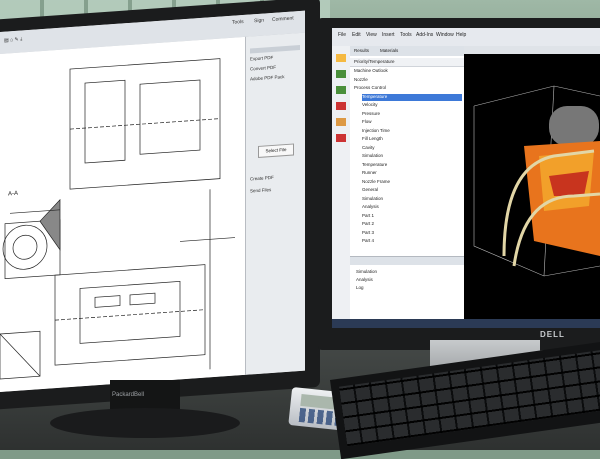  I want to click on tree-item: Process Control, so click(370, 88).